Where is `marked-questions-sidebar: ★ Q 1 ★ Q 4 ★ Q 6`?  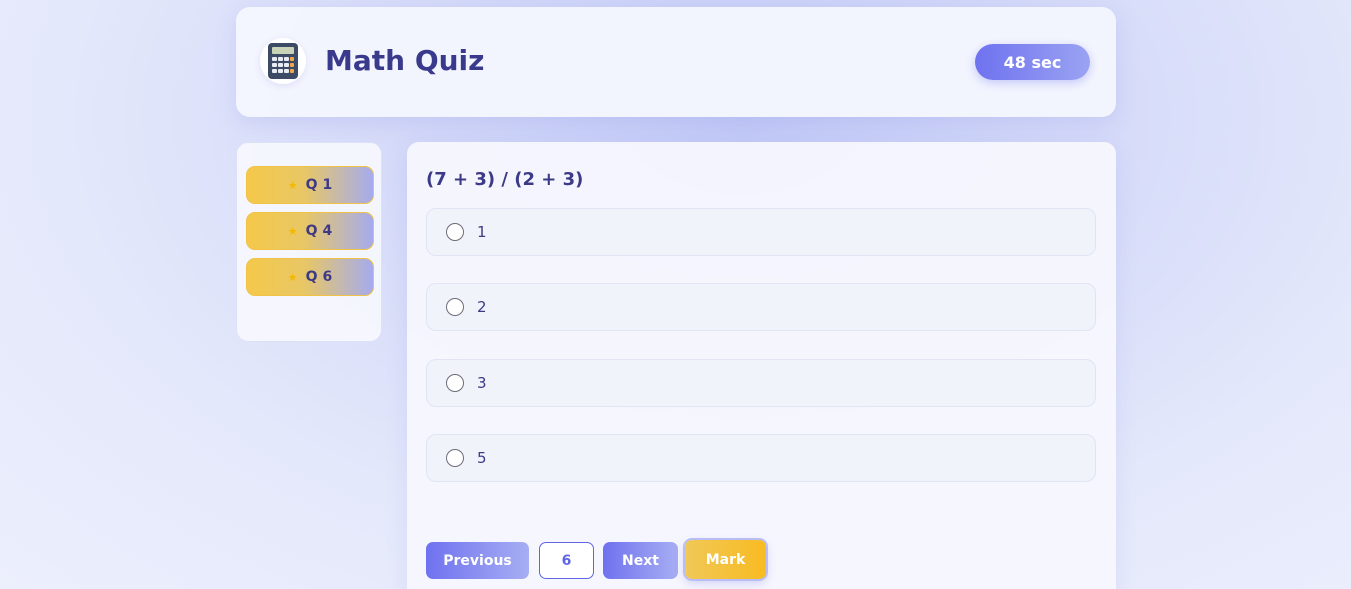 marked-questions-sidebar: ★ Q 1 ★ Q 4 ★ Q 6 is located at coordinates (309, 242).